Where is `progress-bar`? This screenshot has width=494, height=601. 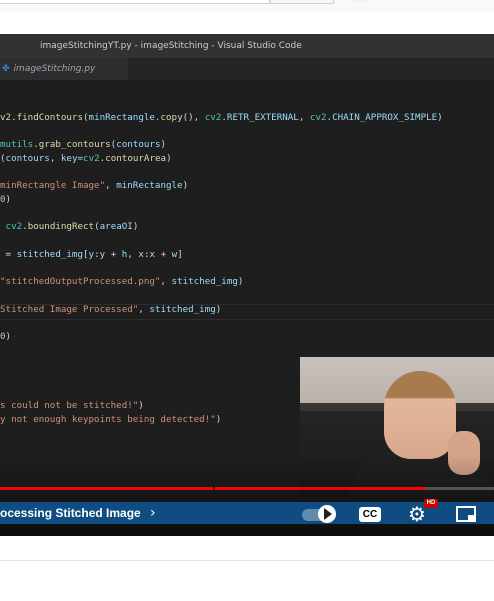
progress-bar is located at coordinates (247, 488).